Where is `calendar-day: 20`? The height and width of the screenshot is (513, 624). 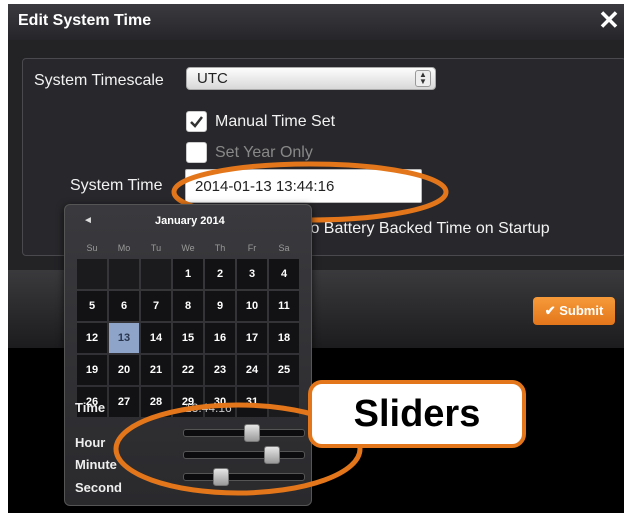
calendar-day: 20 is located at coordinates (124, 370).